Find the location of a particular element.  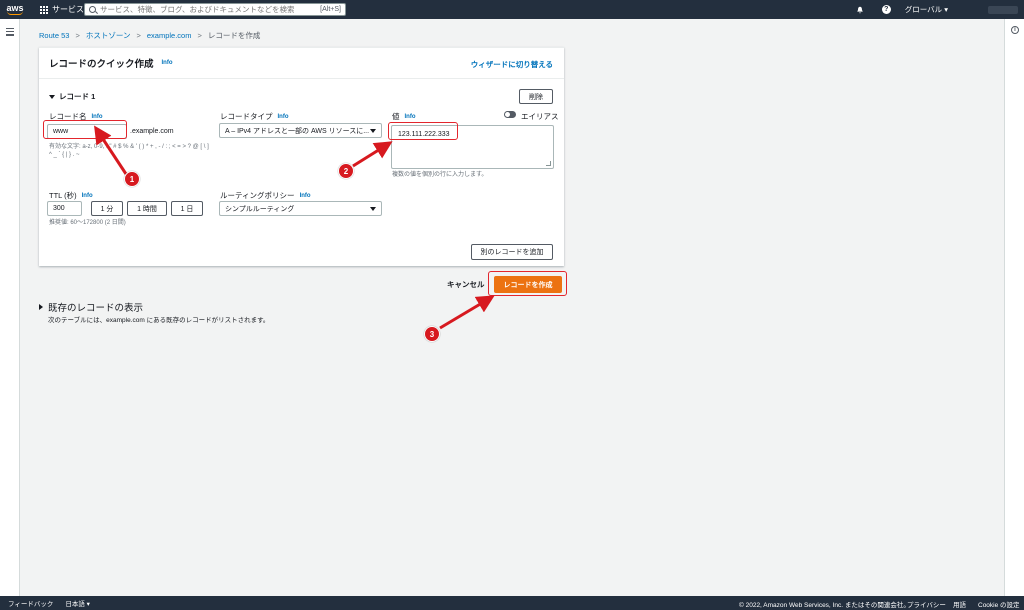

ttl-label: TTL (秒) is located at coordinates (63, 195).